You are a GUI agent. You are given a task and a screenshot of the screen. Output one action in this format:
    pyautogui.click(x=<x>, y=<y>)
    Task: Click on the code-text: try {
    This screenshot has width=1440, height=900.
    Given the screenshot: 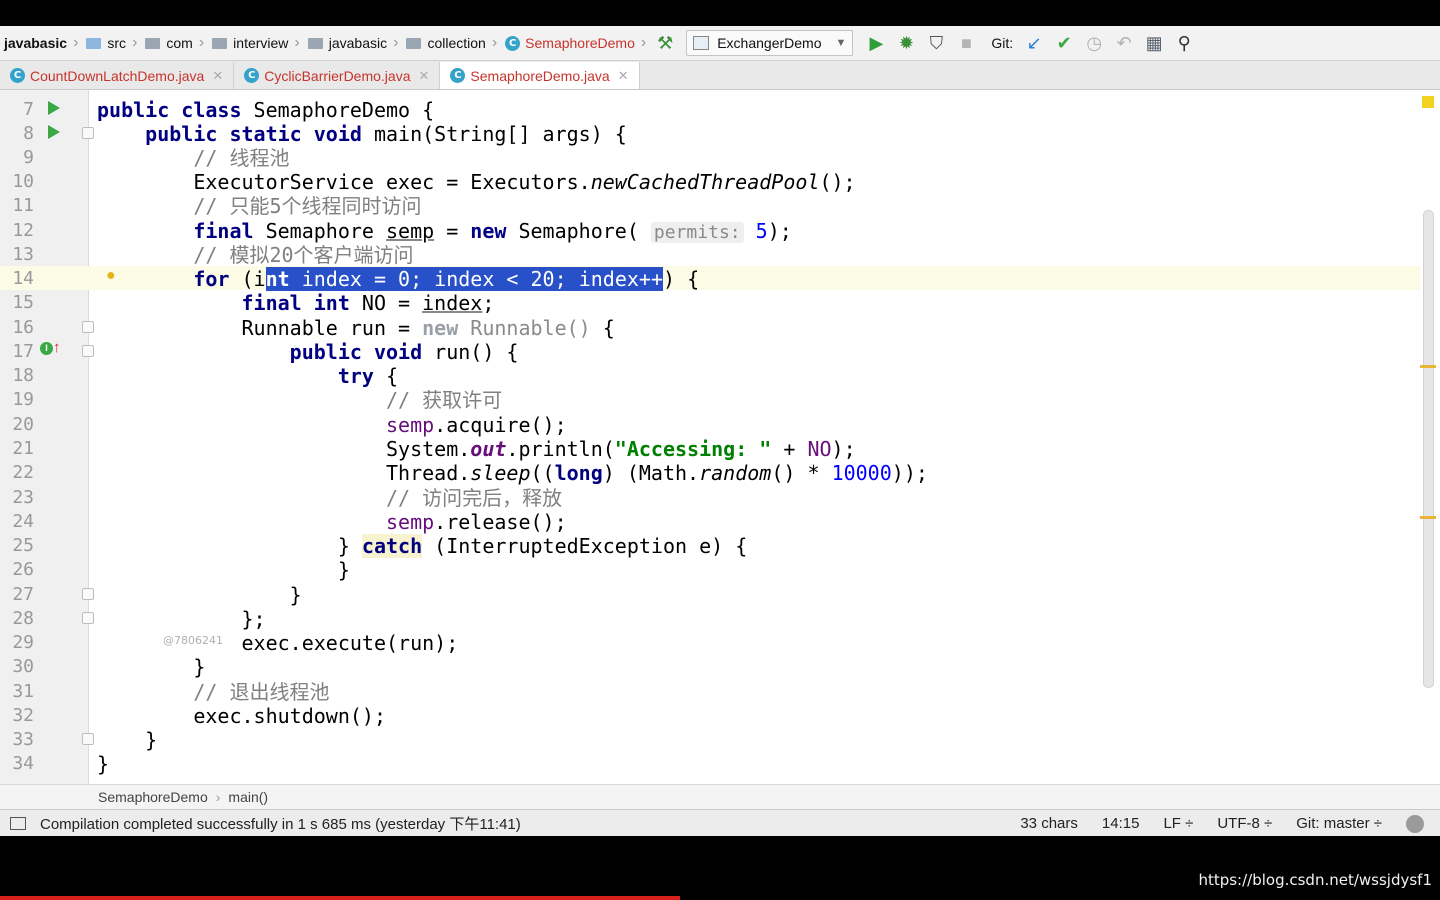 What is the action you would take?
    pyautogui.click(x=247, y=376)
    